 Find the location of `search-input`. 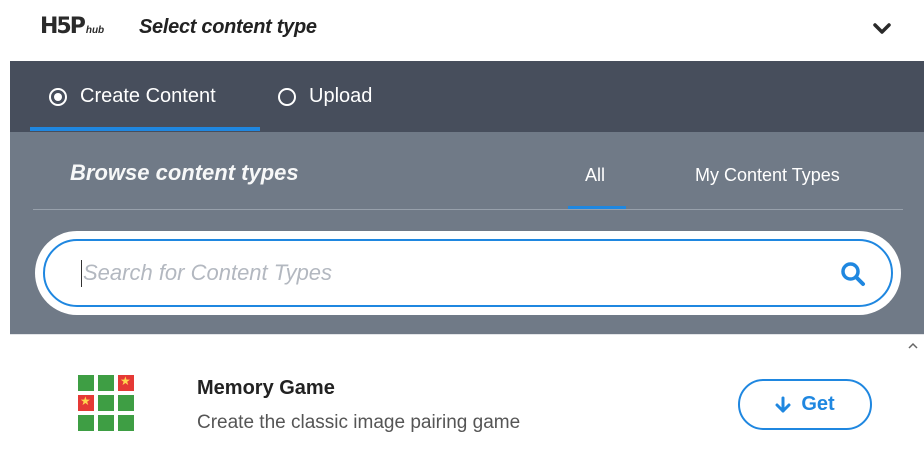

search-input is located at coordinates (468, 273).